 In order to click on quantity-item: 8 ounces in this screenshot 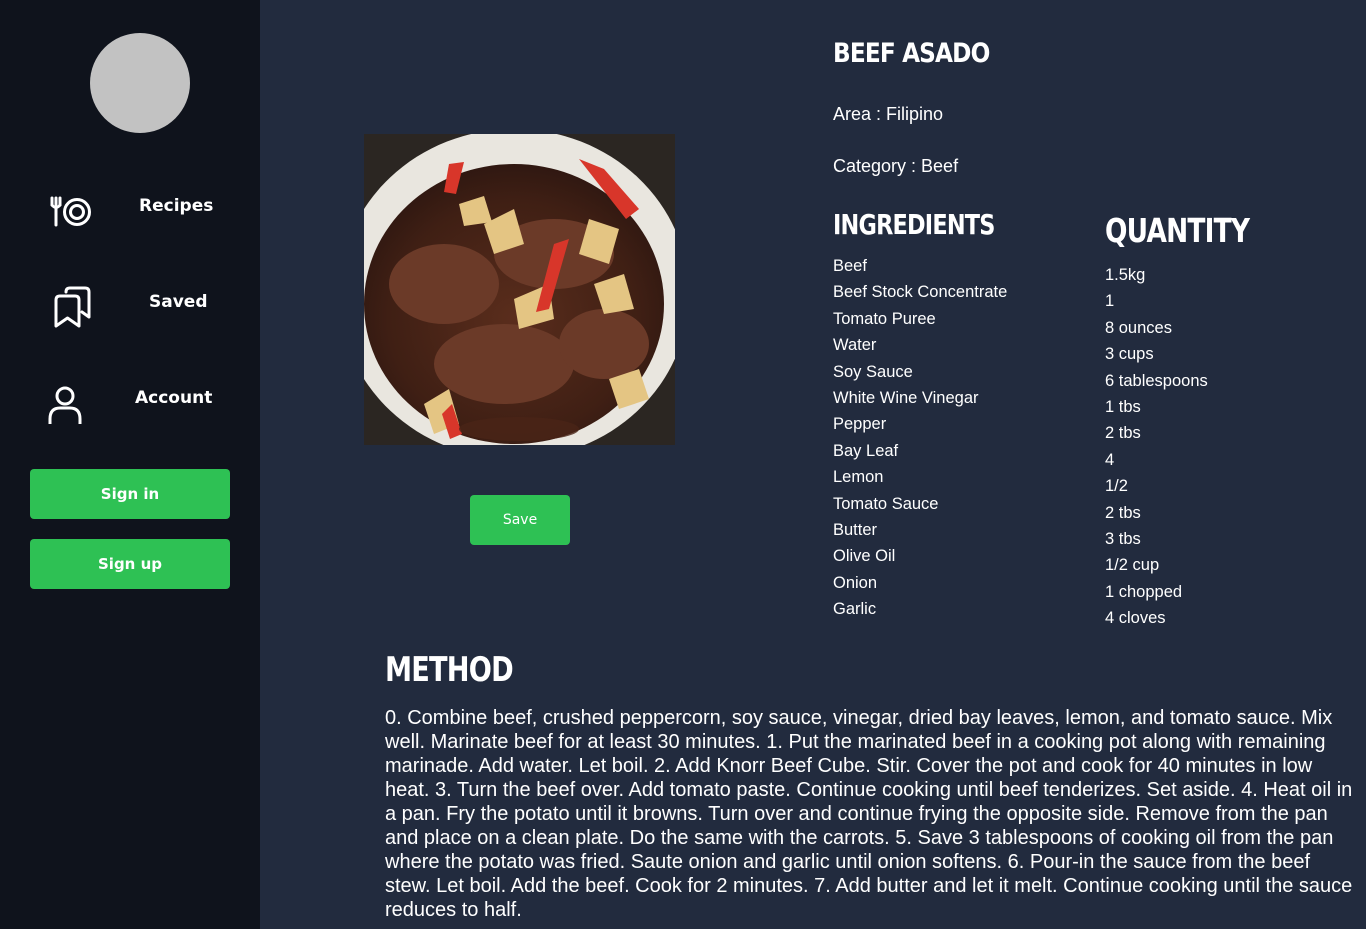, I will do `click(1138, 327)`.